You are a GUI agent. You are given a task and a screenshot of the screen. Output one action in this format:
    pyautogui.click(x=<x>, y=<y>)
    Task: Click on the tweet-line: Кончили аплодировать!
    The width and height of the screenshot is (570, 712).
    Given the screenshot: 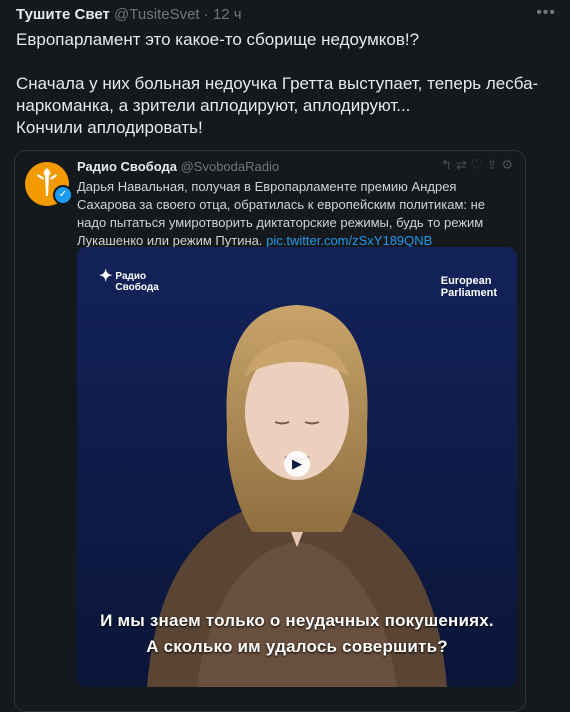 What is the action you would take?
    pyautogui.click(x=109, y=127)
    